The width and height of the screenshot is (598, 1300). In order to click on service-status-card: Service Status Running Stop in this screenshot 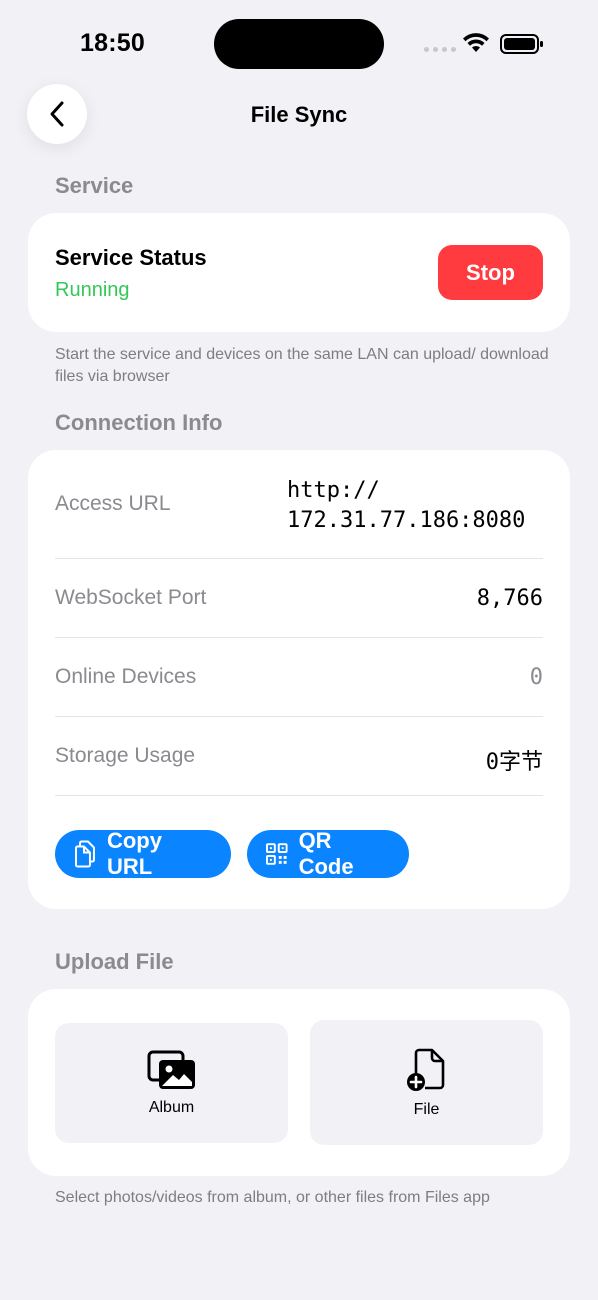, I will do `click(299, 272)`.